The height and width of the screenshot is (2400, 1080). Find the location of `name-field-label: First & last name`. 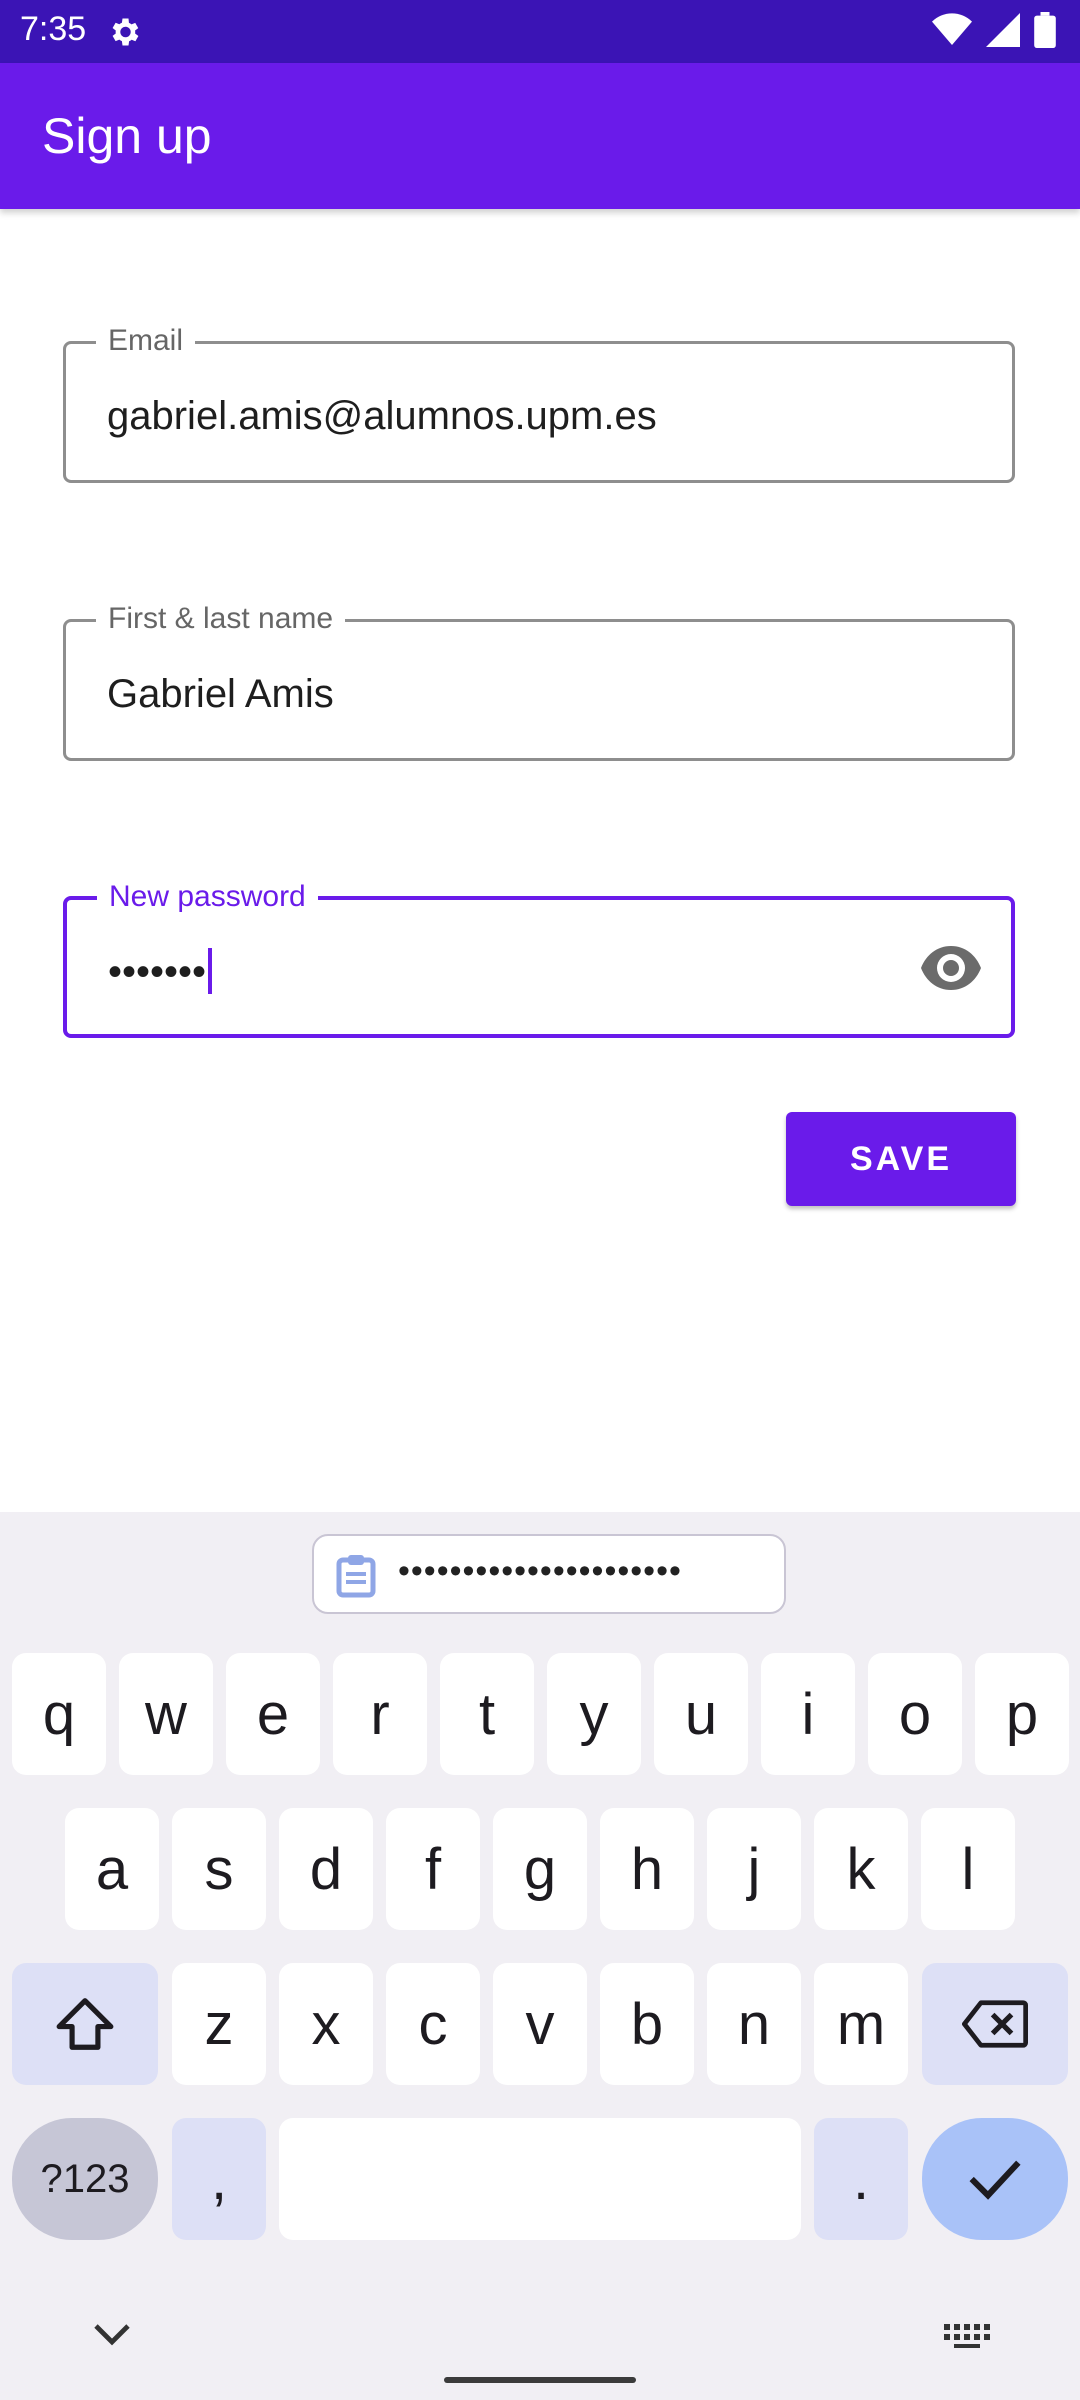

name-field-label: First & last name is located at coordinates (221, 619).